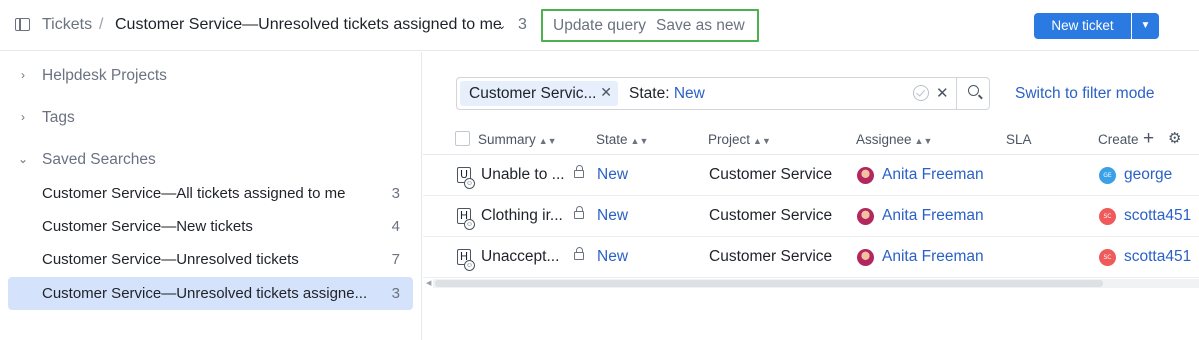  I want to click on horizontal-scrollbar, so click(816, 283).